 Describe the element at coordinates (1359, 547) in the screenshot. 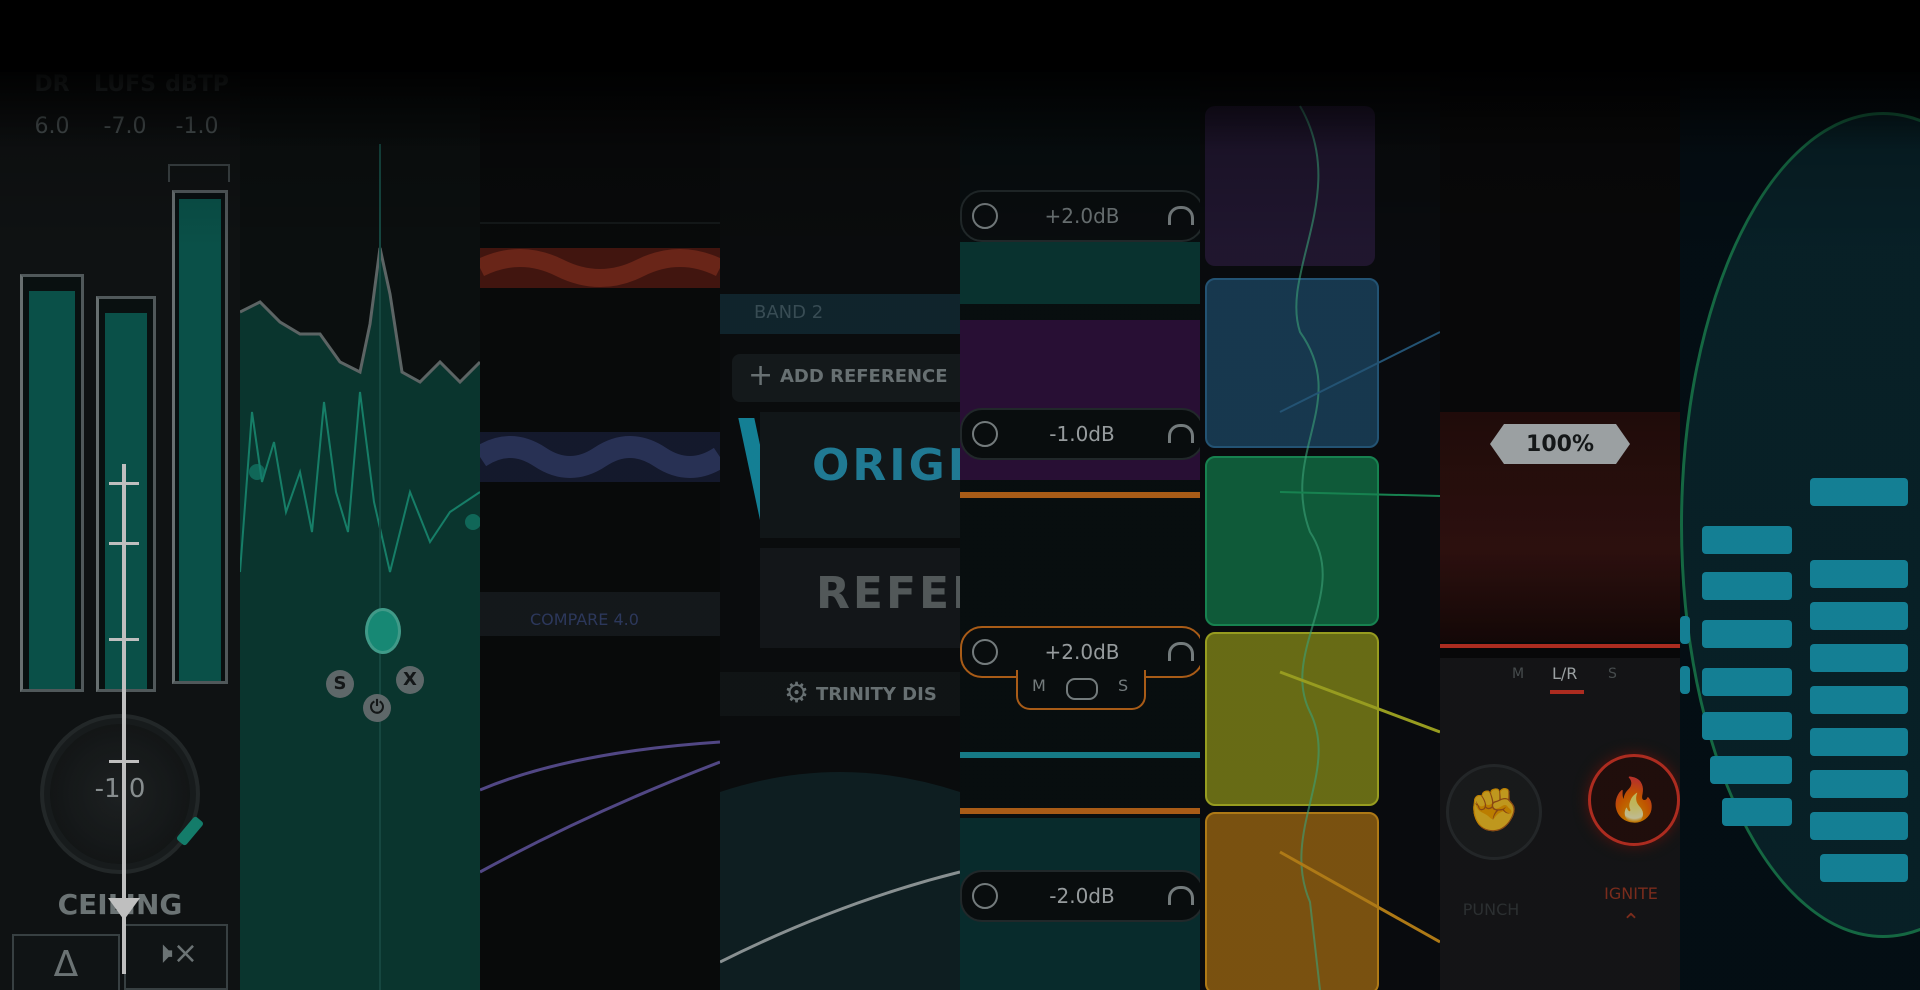

I see `band-curves` at that location.